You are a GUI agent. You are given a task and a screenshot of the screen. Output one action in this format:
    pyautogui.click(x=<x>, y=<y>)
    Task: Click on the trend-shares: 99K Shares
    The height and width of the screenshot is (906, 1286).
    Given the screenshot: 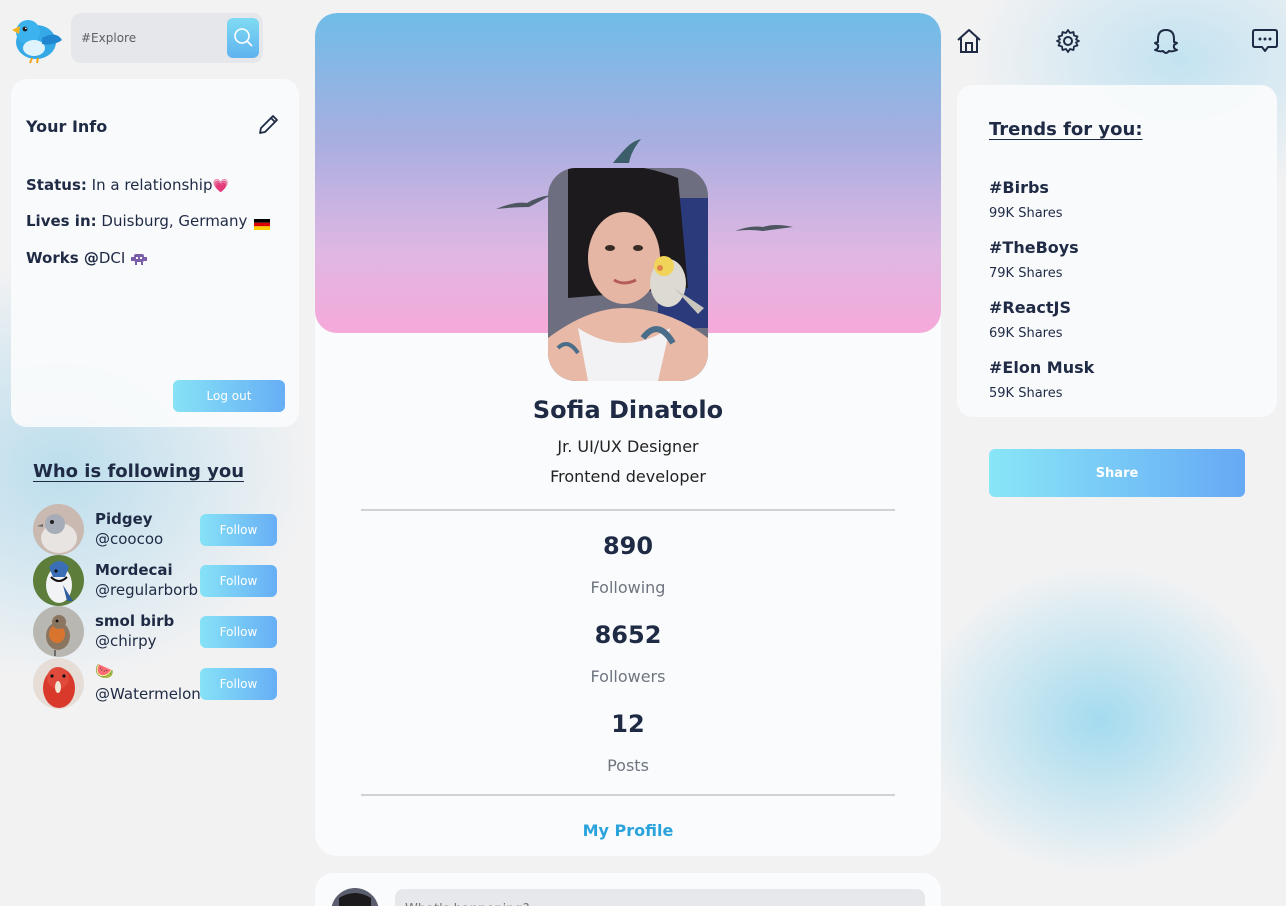 What is the action you would take?
    pyautogui.click(x=1026, y=213)
    